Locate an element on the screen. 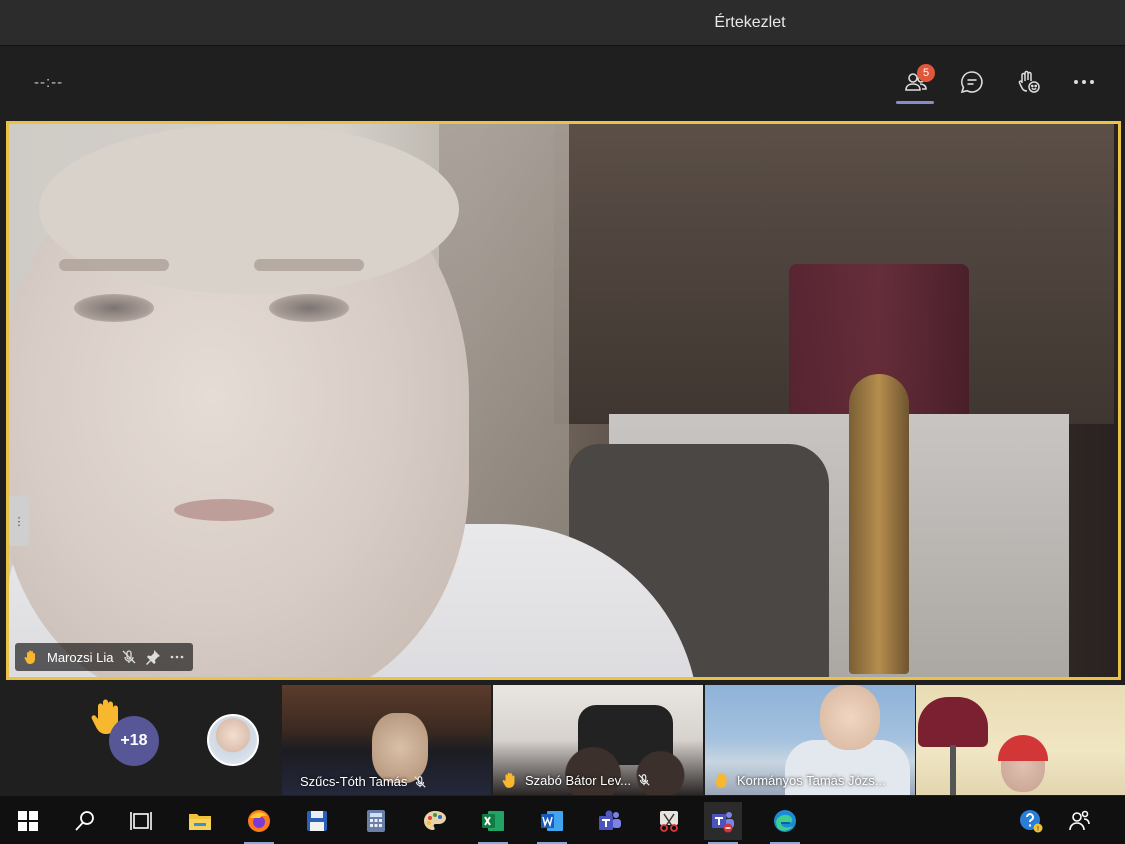  task-view-button is located at coordinates (141, 821).